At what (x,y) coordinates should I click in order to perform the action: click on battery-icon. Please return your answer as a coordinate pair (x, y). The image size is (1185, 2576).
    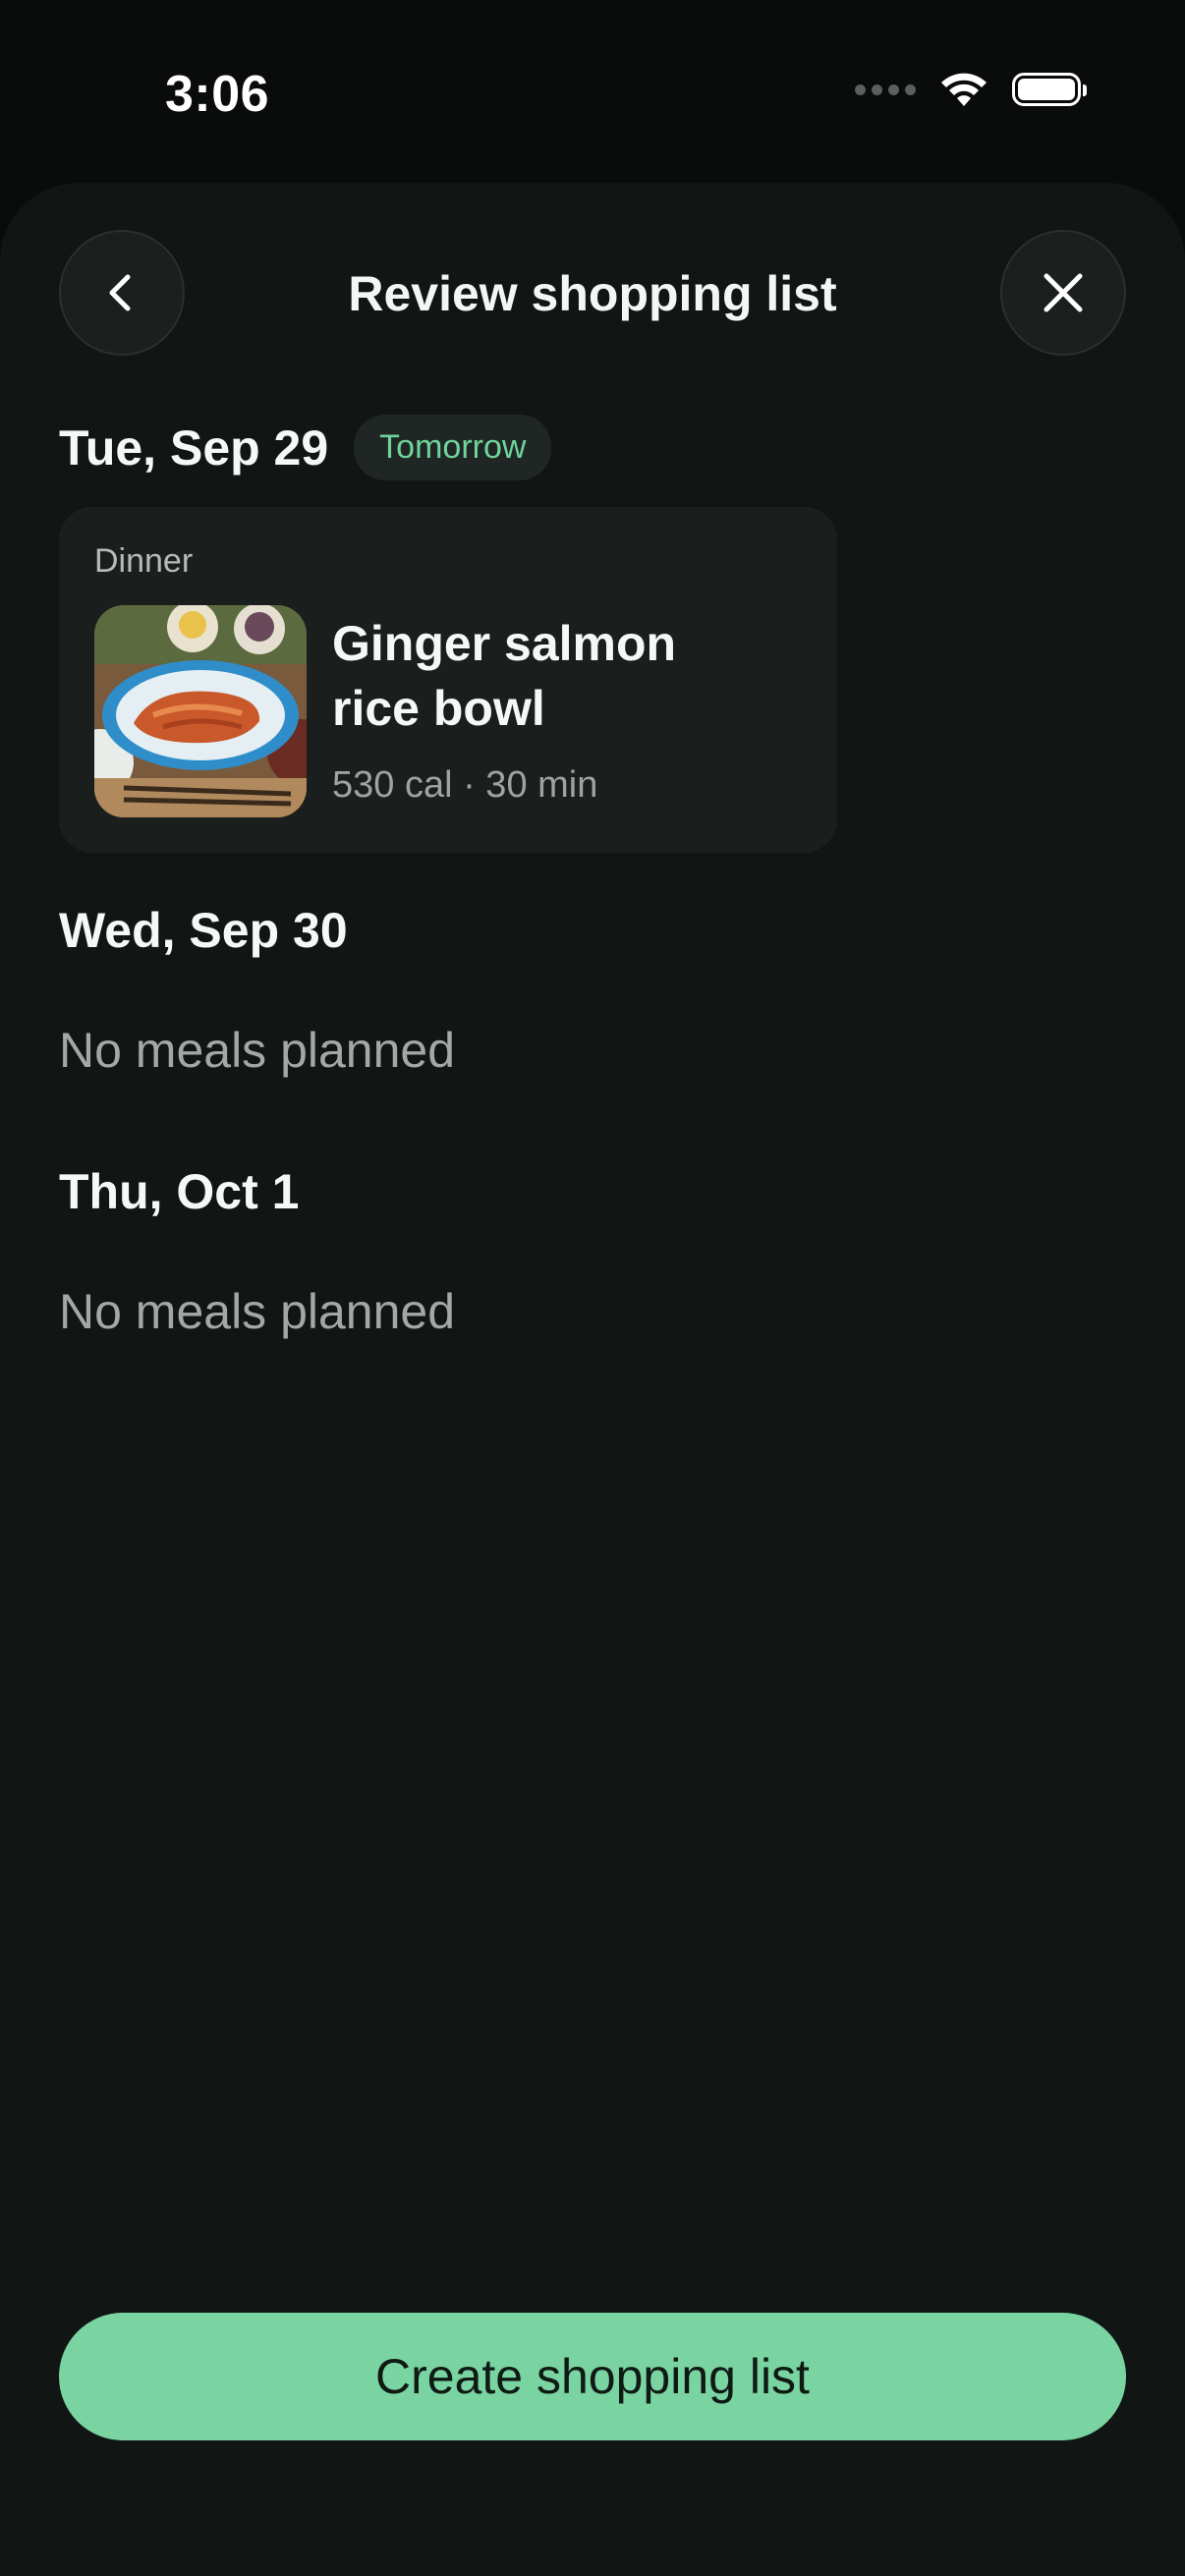
    Looking at the image, I should click on (1049, 89).